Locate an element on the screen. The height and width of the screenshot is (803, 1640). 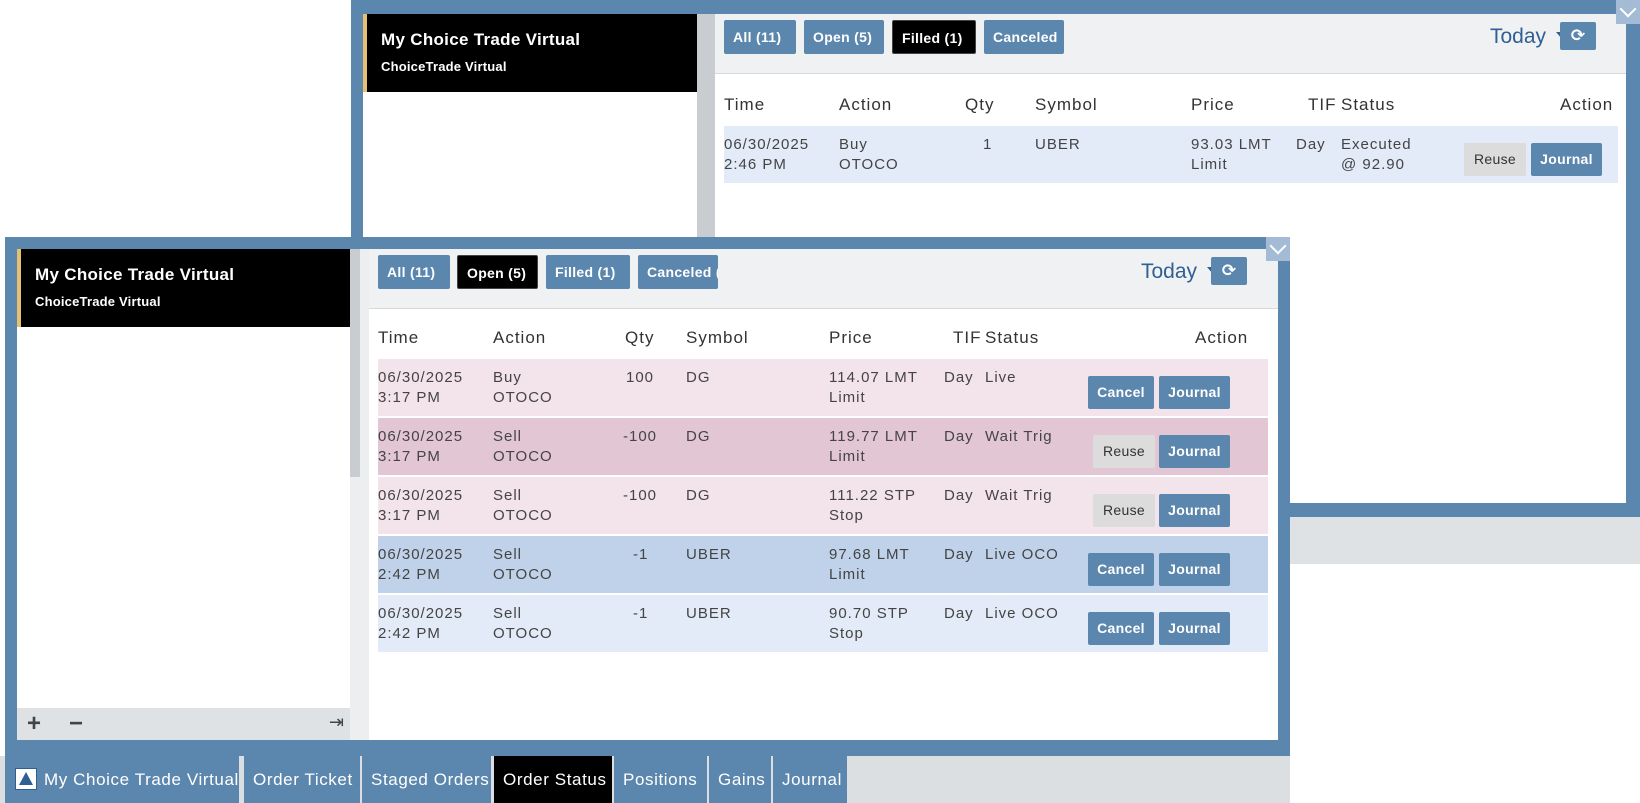
cell-symbol: DG is located at coordinates (698, 495).